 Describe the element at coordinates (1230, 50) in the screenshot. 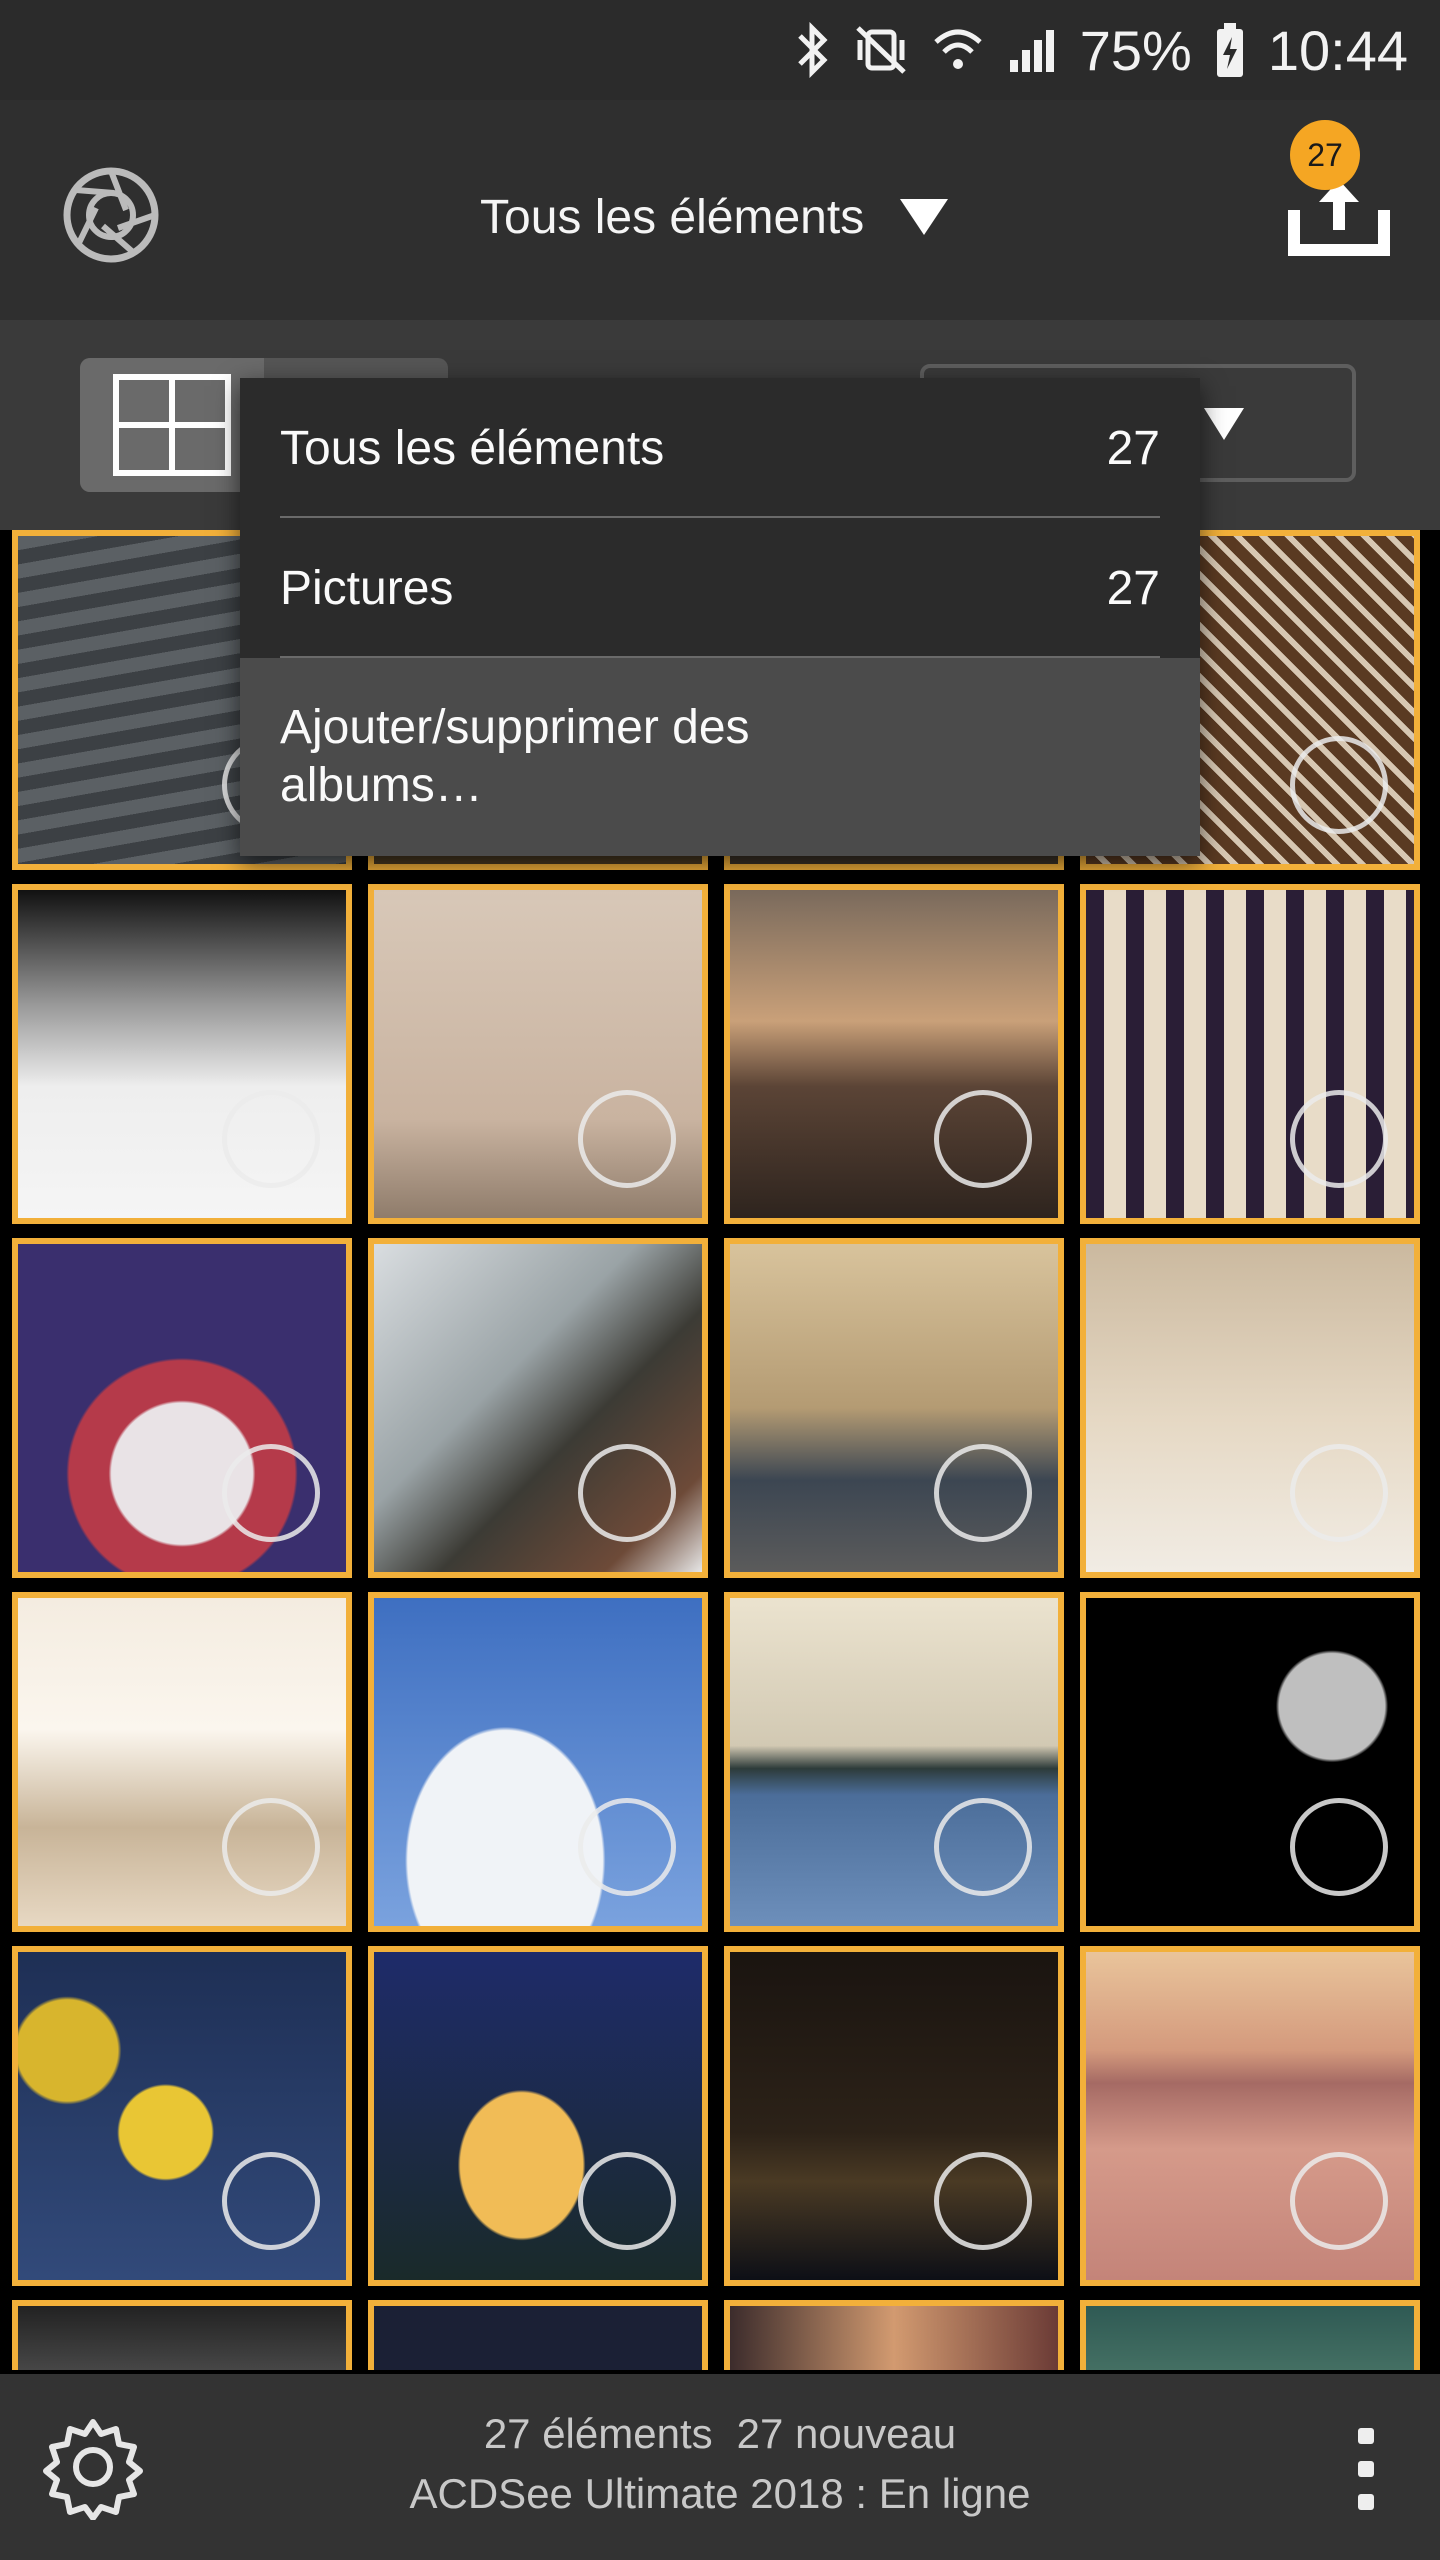

I see `battery-charging-icon` at that location.